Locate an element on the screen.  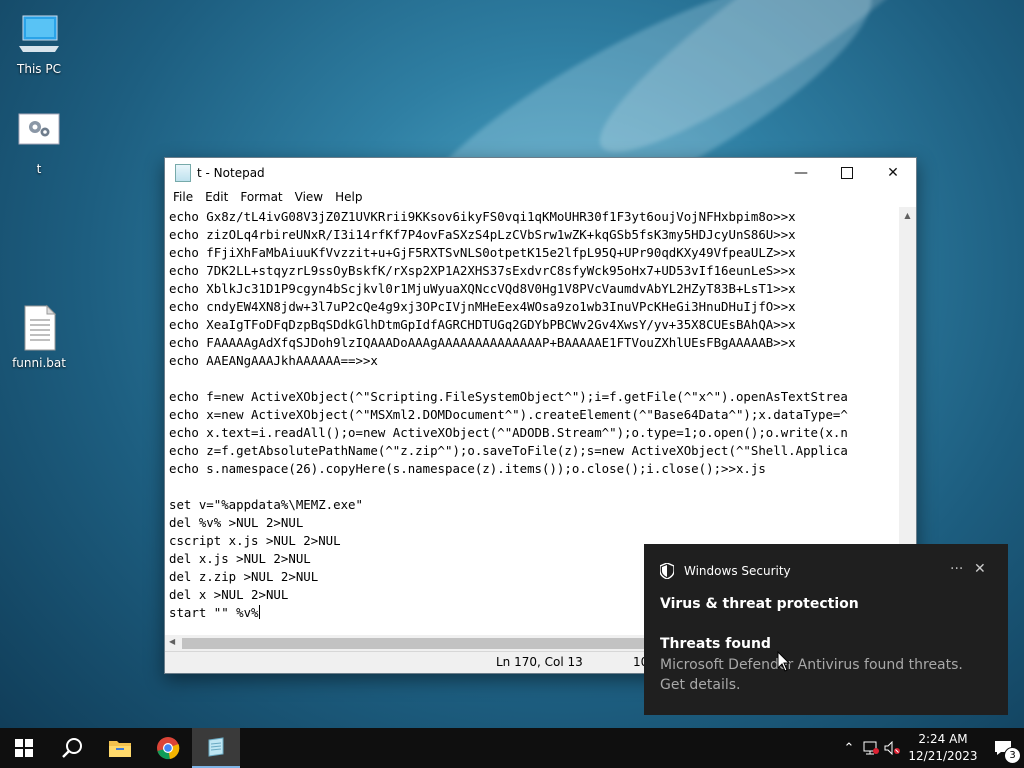
batch-file-icon is located at coordinates (39, 328).